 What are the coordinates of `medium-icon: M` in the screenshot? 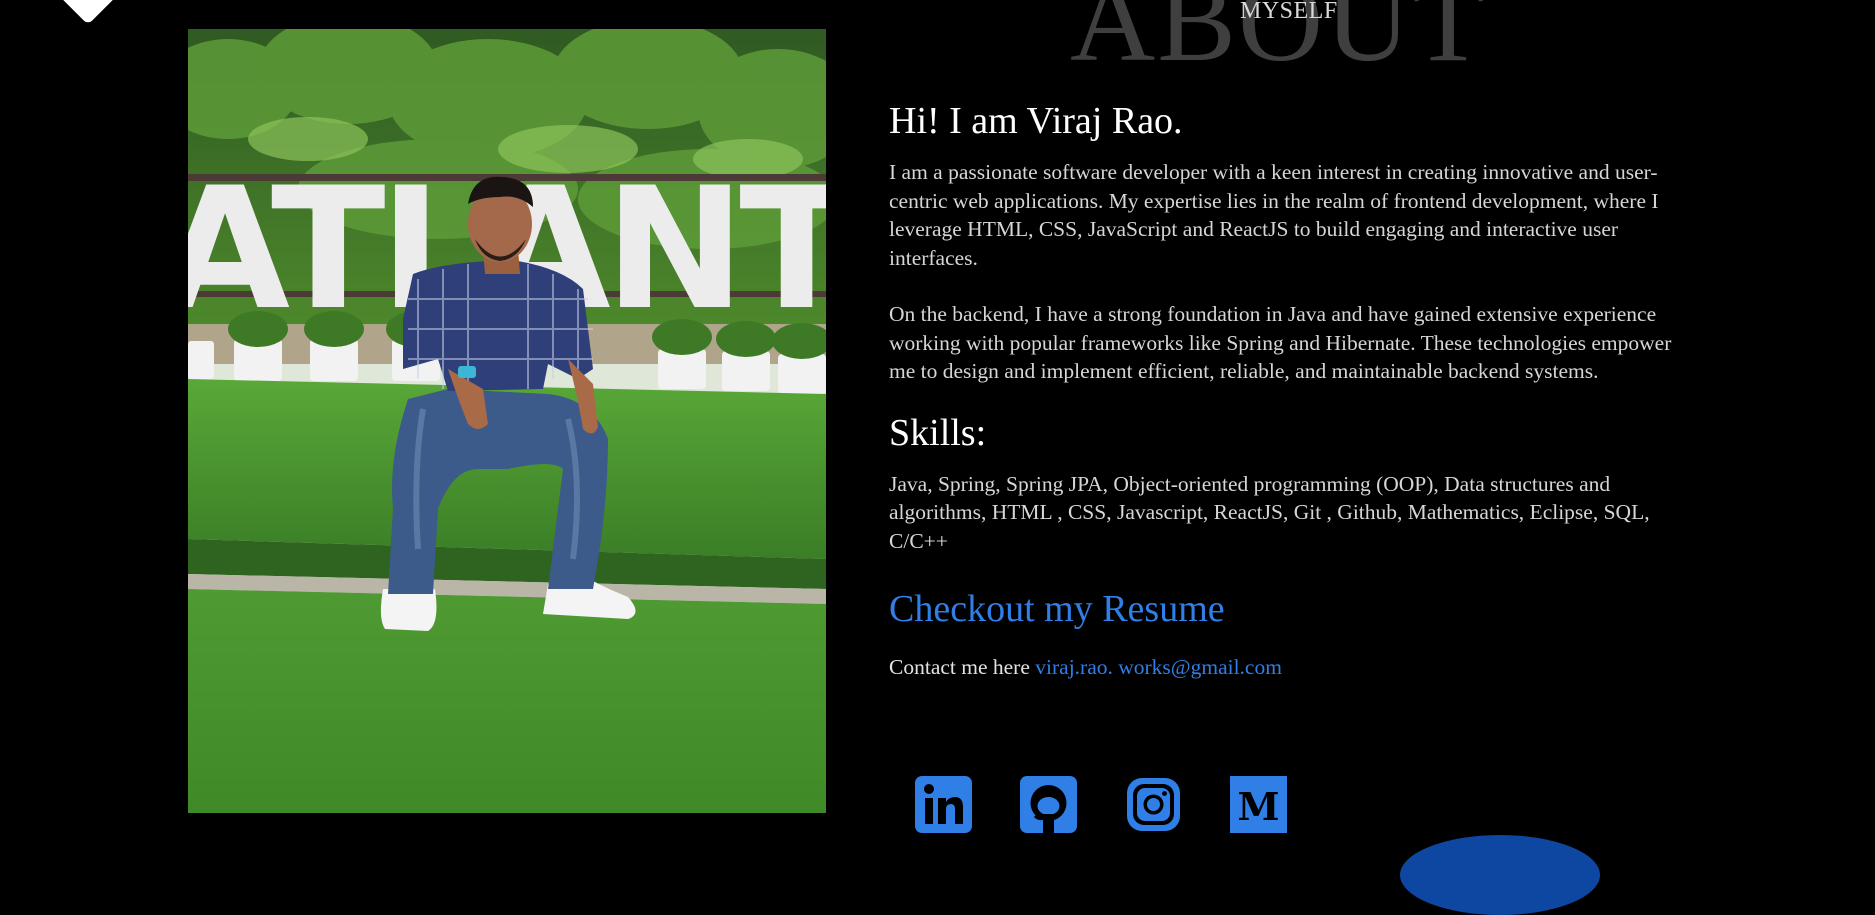 It's located at (1258, 804).